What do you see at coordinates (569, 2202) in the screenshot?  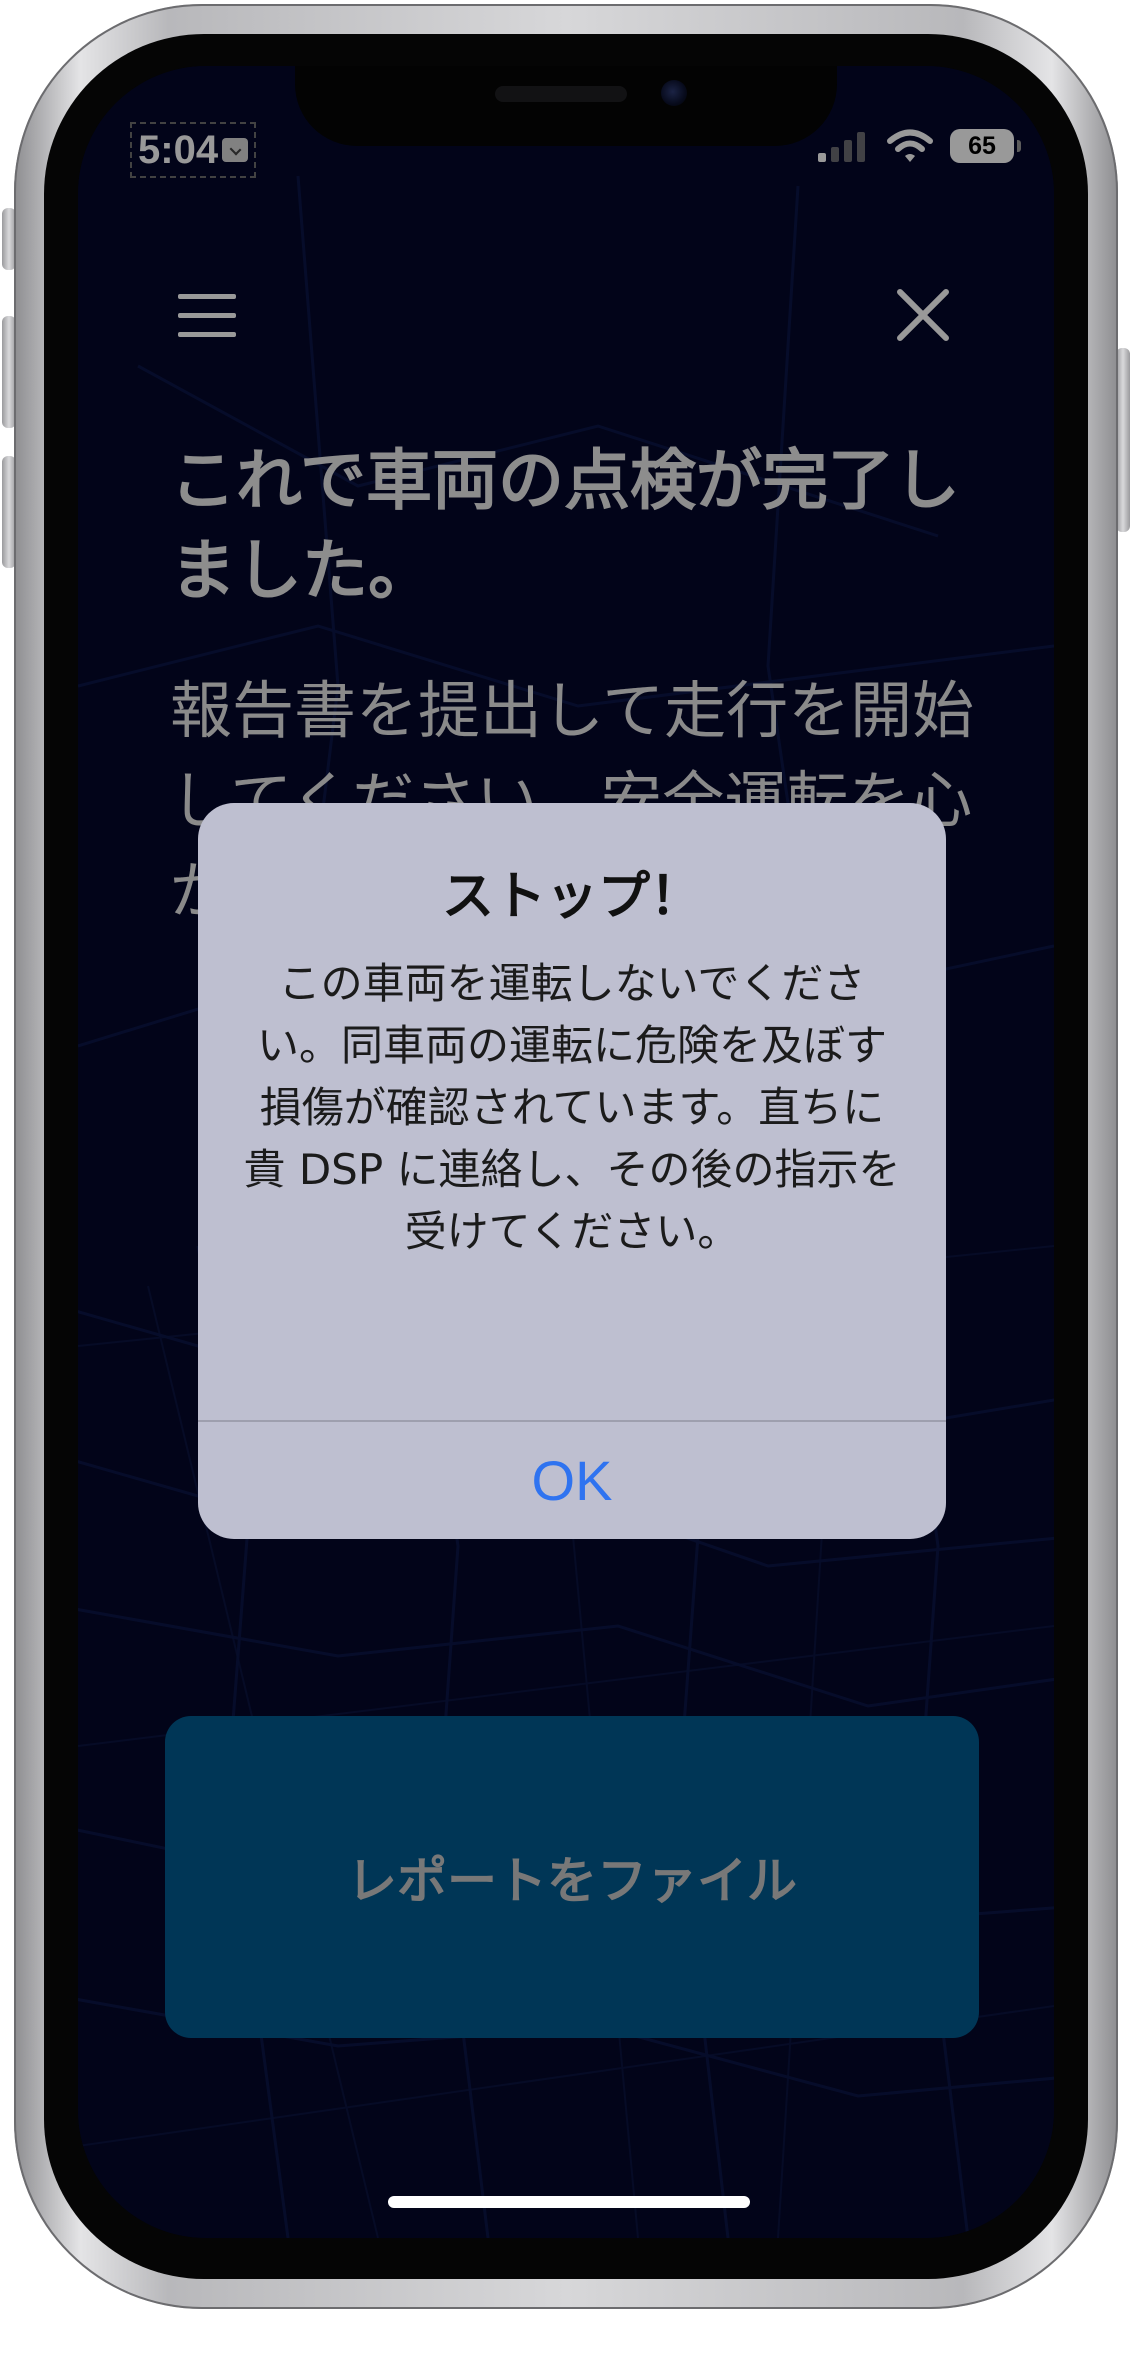 I see `home-indicator` at bounding box center [569, 2202].